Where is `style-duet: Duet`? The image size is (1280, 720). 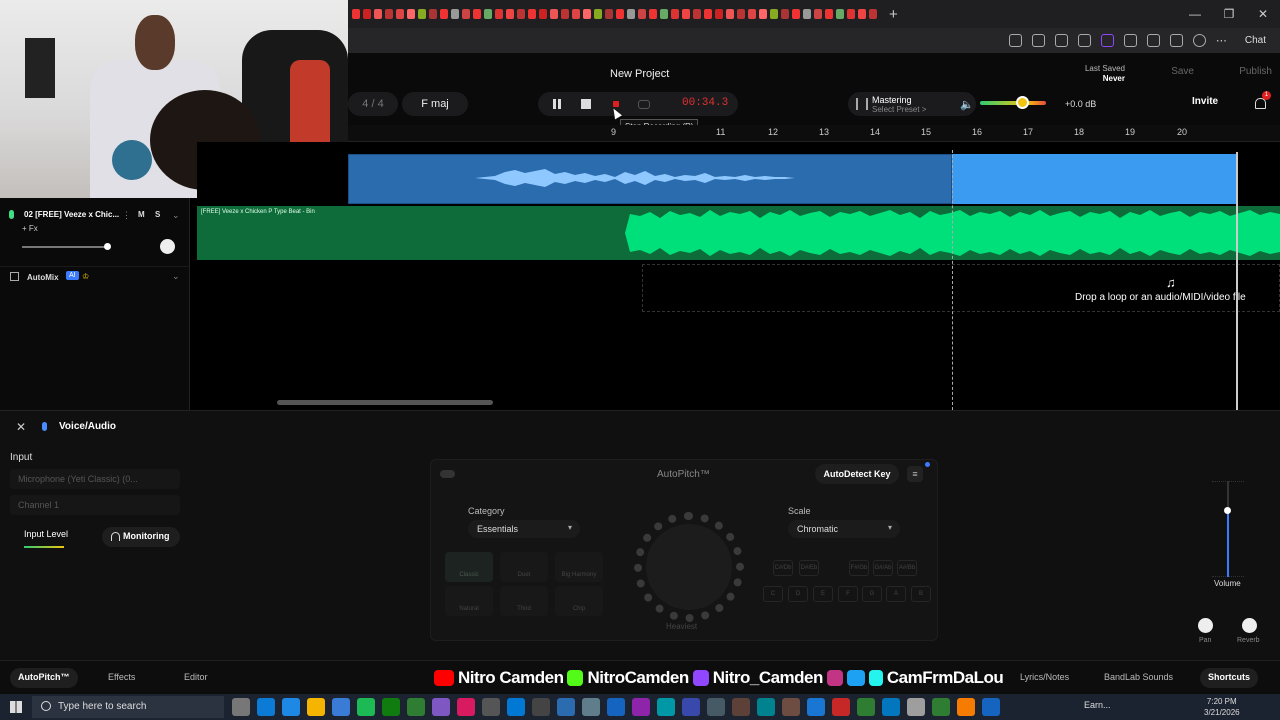 style-duet: Duet is located at coordinates (524, 567).